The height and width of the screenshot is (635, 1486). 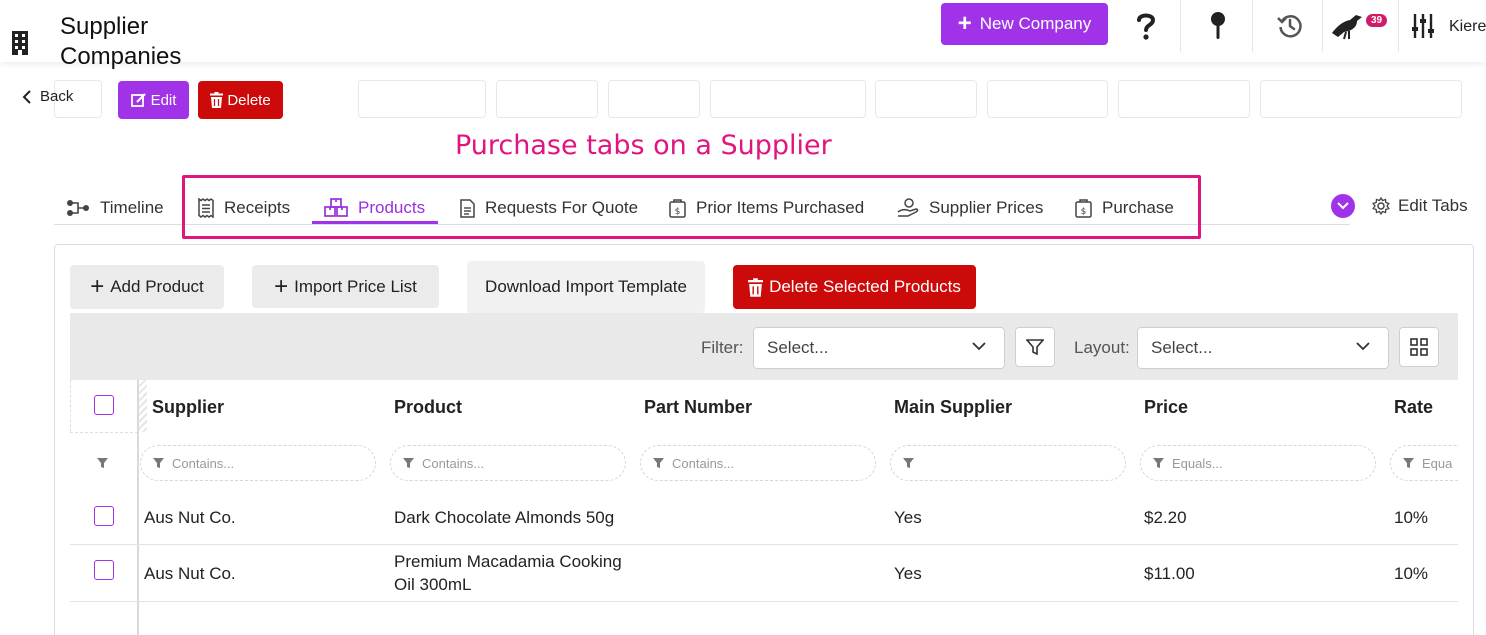 I want to click on filter-placeholder: Equa, so click(x=1437, y=463).